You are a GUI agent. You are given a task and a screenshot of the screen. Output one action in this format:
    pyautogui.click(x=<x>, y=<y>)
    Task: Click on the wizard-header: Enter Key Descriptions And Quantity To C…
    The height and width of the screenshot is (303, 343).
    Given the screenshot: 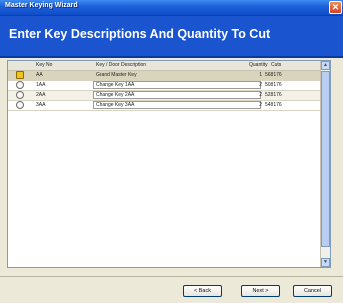 What is the action you would take?
    pyautogui.click(x=171, y=36)
    